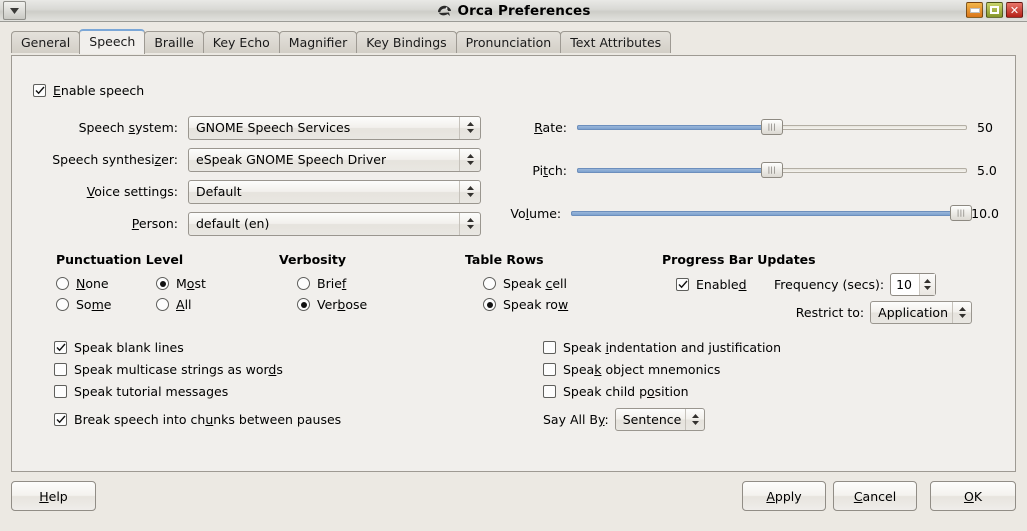 The image size is (1027, 531). What do you see at coordinates (830, 312) in the screenshot?
I see `restrict-to-label: Restrict to:` at bounding box center [830, 312].